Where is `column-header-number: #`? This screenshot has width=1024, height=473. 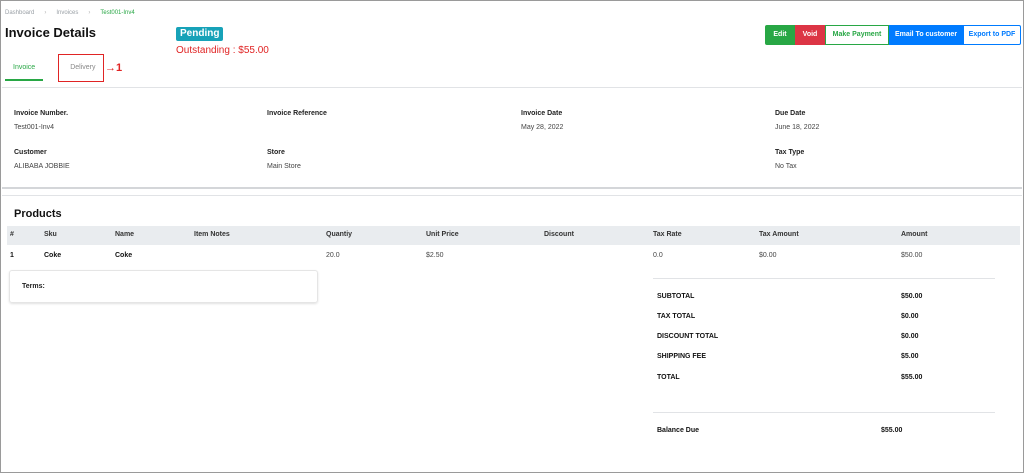 column-header-number: # is located at coordinates (12, 234).